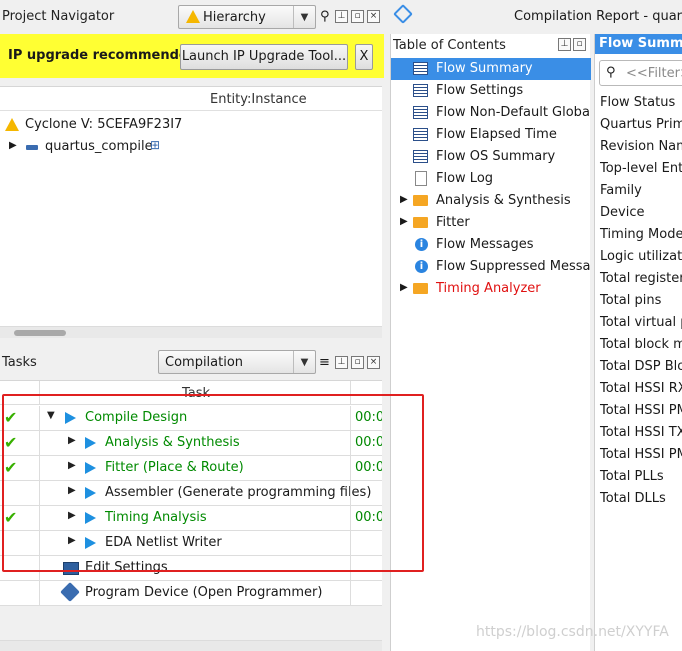 Image resolution: width=682 pixels, height=651 pixels. What do you see at coordinates (191, 593) in the screenshot?
I see `task-row-program-device: Program Device (Open Programmer)` at bounding box center [191, 593].